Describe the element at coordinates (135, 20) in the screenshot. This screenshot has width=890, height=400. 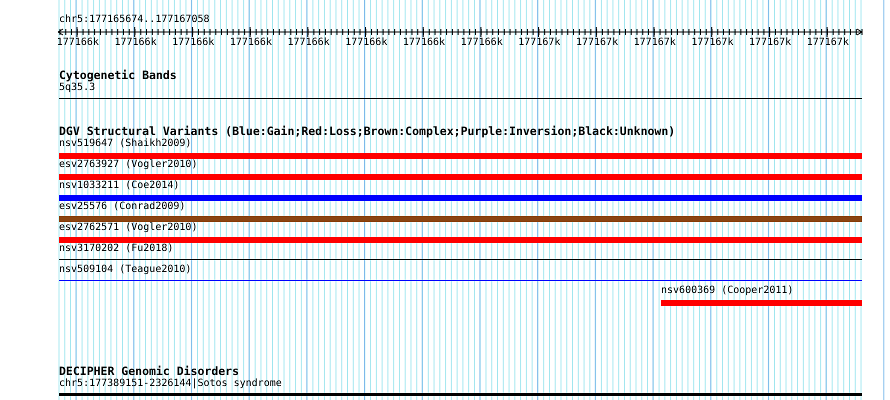
I see `location-label: chr5:177165674..177167058` at that location.